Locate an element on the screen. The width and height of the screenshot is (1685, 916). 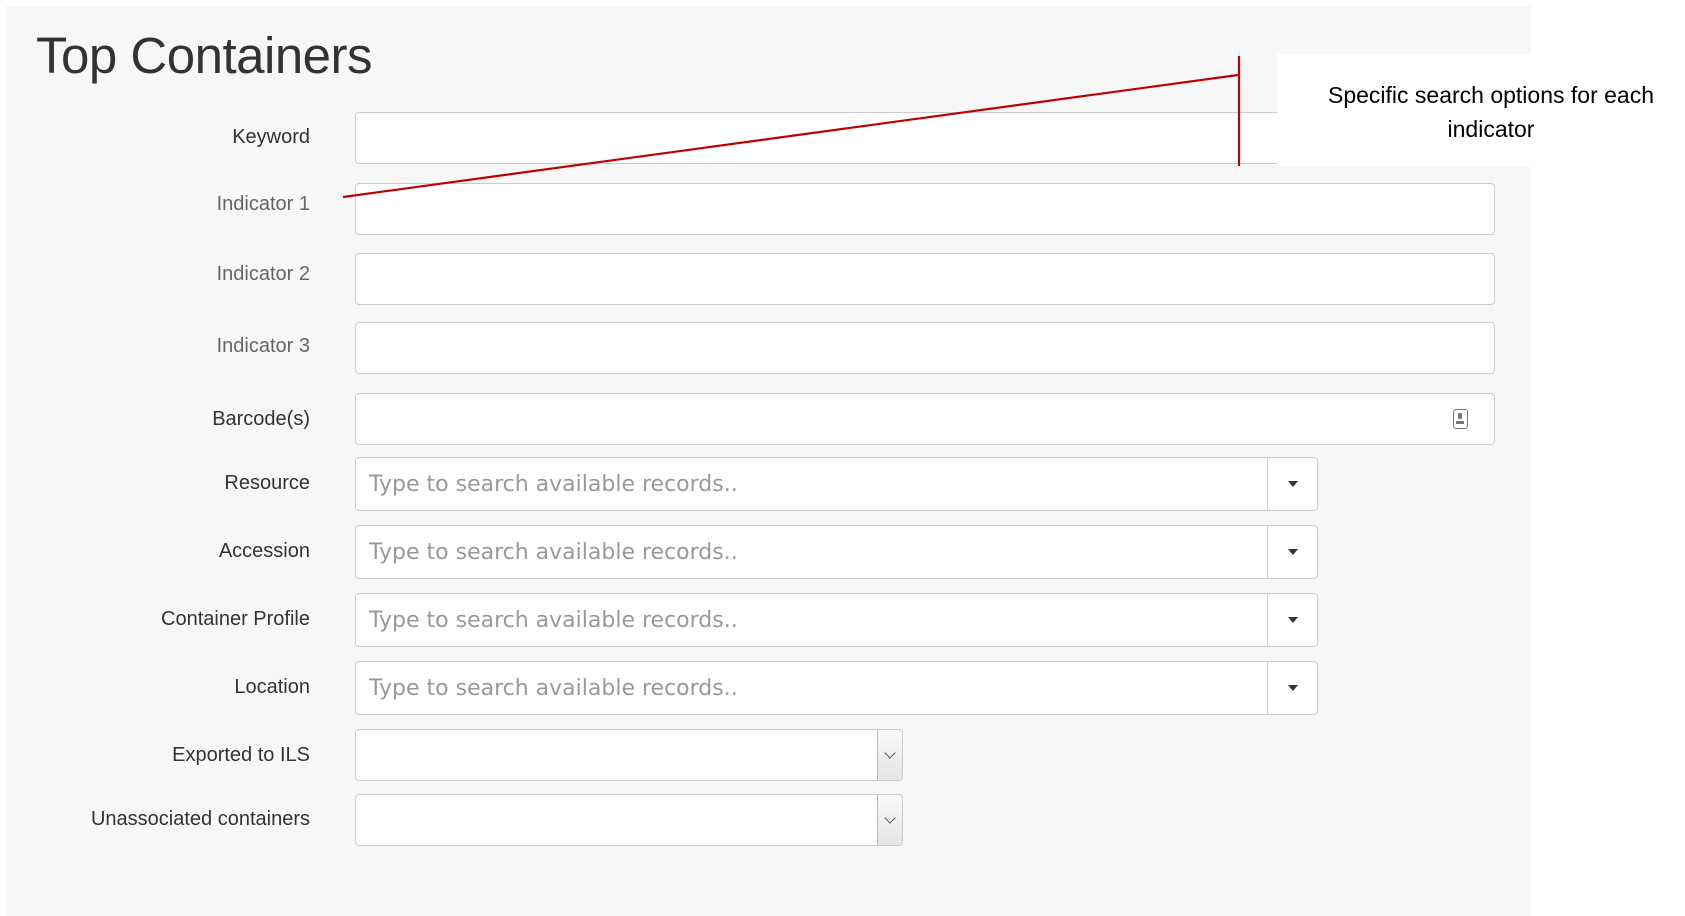
annotation-lines is located at coordinates (791, 127).